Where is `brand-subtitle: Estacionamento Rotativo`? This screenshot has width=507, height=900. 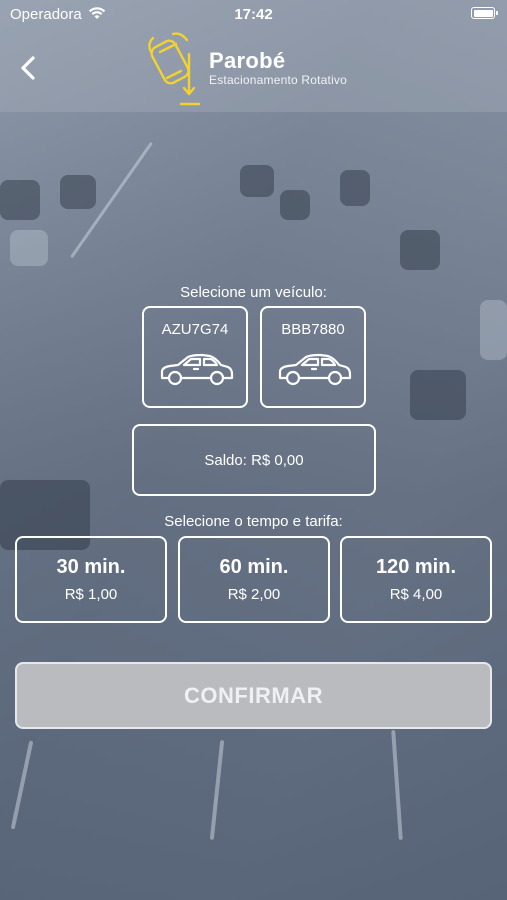 brand-subtitle: Estacionamento Rotativo is located at coordinates (278, 80).